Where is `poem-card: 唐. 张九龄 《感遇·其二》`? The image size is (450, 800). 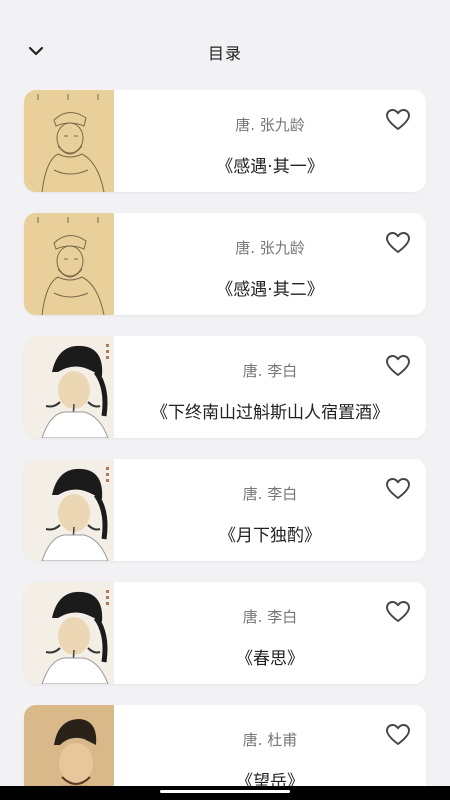
poem-card: 唐. 张九龄 《感遇·其二》 is located at coordinates (225, 264).